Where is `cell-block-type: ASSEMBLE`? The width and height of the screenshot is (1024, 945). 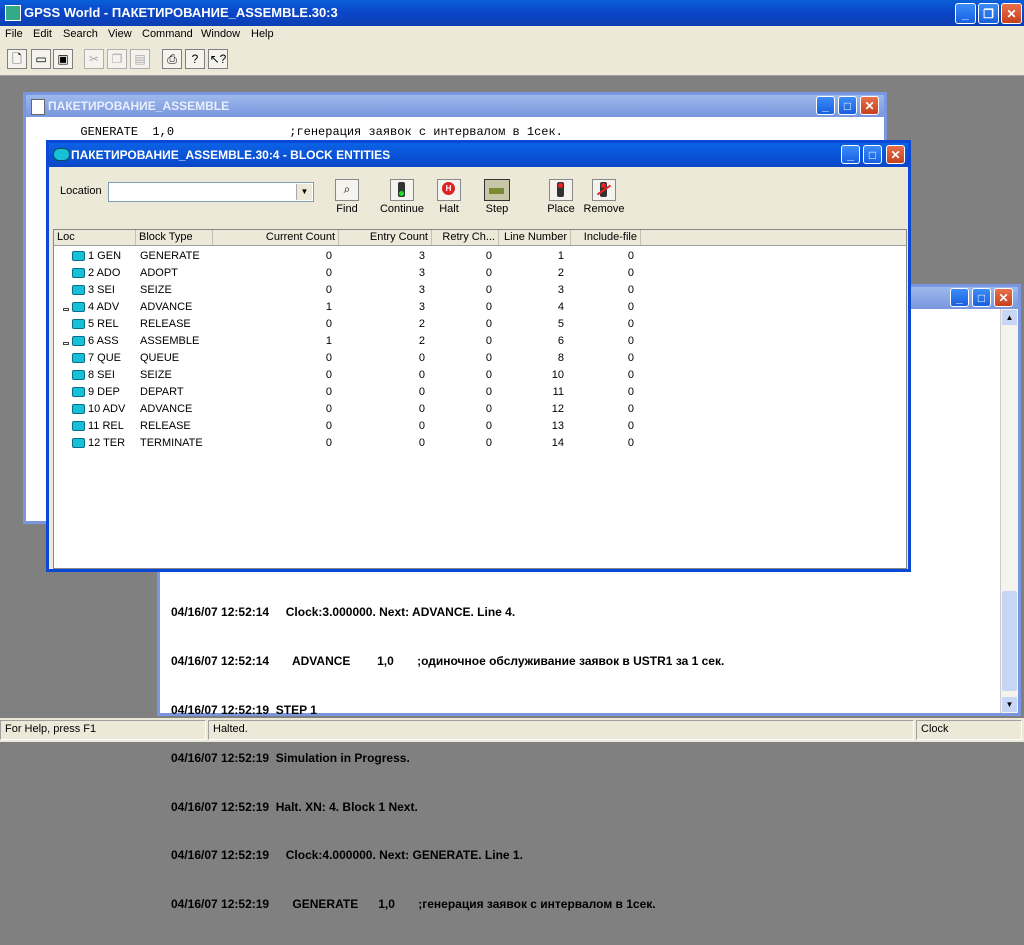 cell-block-type: ASSEMBLE is located at coordinates (170, 341).